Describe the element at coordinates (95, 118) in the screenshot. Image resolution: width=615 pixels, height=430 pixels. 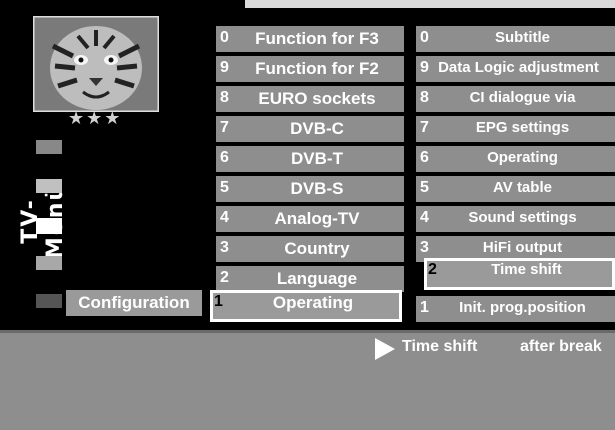
I see `rating-stars: ★★★` at that location.